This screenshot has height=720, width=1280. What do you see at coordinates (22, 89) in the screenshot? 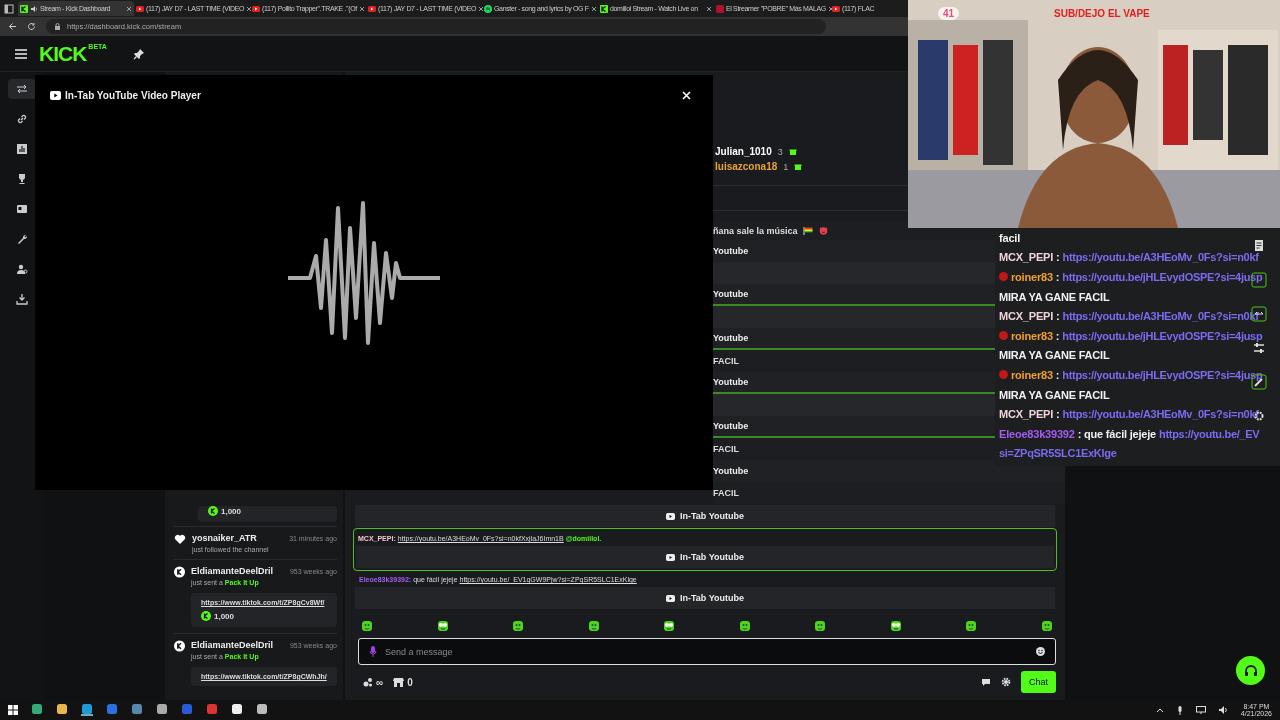
I see `swap-arrows-icon` at bounding box center [22, 89].